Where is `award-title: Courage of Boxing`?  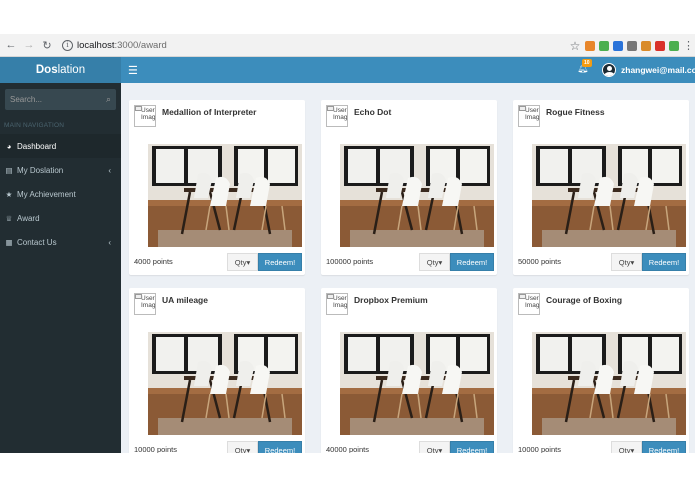 award-title: Courage of Boxing is located at coordinates (584, 300).